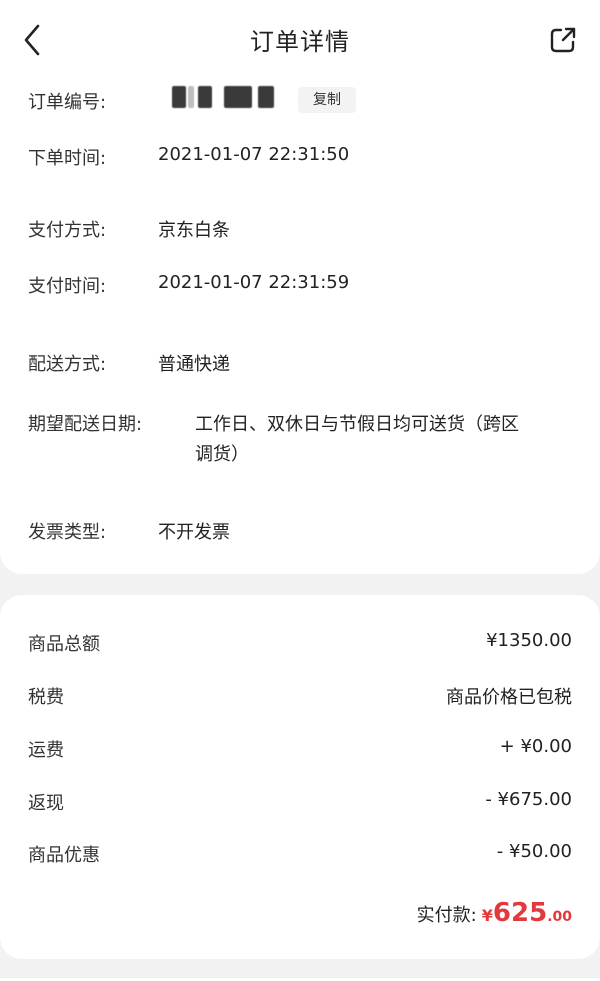 Image resolution: width=600 pixels, height=981 pixels. I want to click on tax-value: 商品价格已包税, so click(509, 697).